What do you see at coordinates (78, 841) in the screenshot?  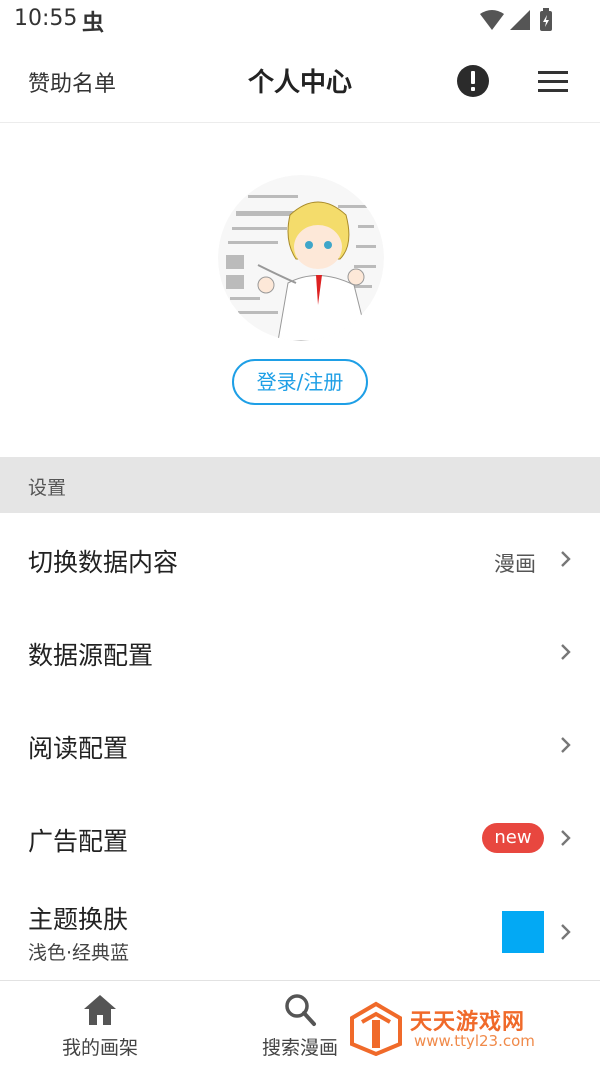 I see `row-label: 广告配置` at bounding box center [78, 841].